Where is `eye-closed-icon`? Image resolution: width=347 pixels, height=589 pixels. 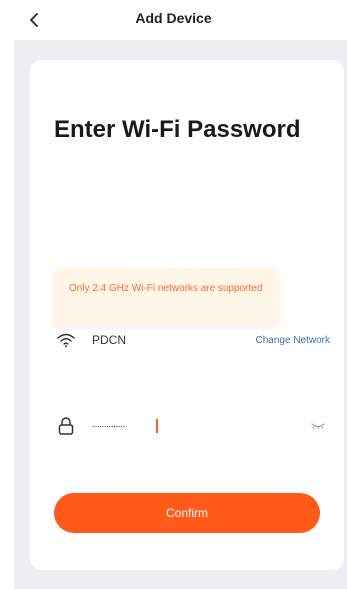
eye-closed-icon is located at coordinates (318, 426).